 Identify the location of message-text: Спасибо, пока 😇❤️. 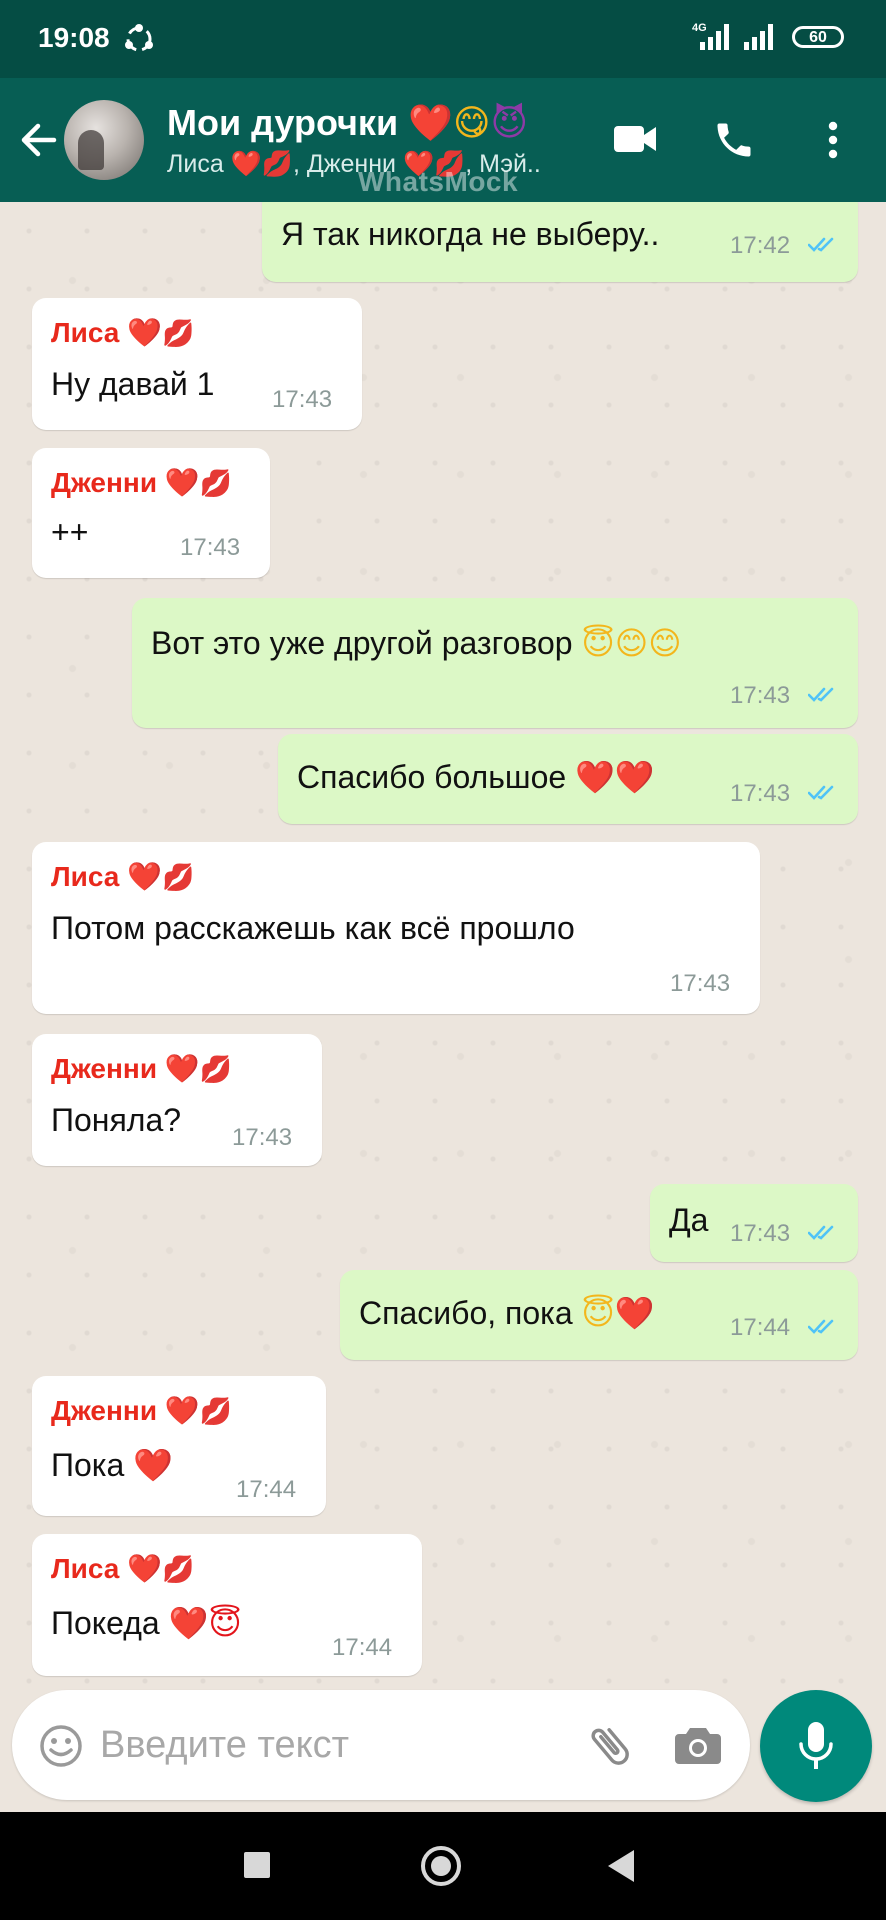
(507, 1313).